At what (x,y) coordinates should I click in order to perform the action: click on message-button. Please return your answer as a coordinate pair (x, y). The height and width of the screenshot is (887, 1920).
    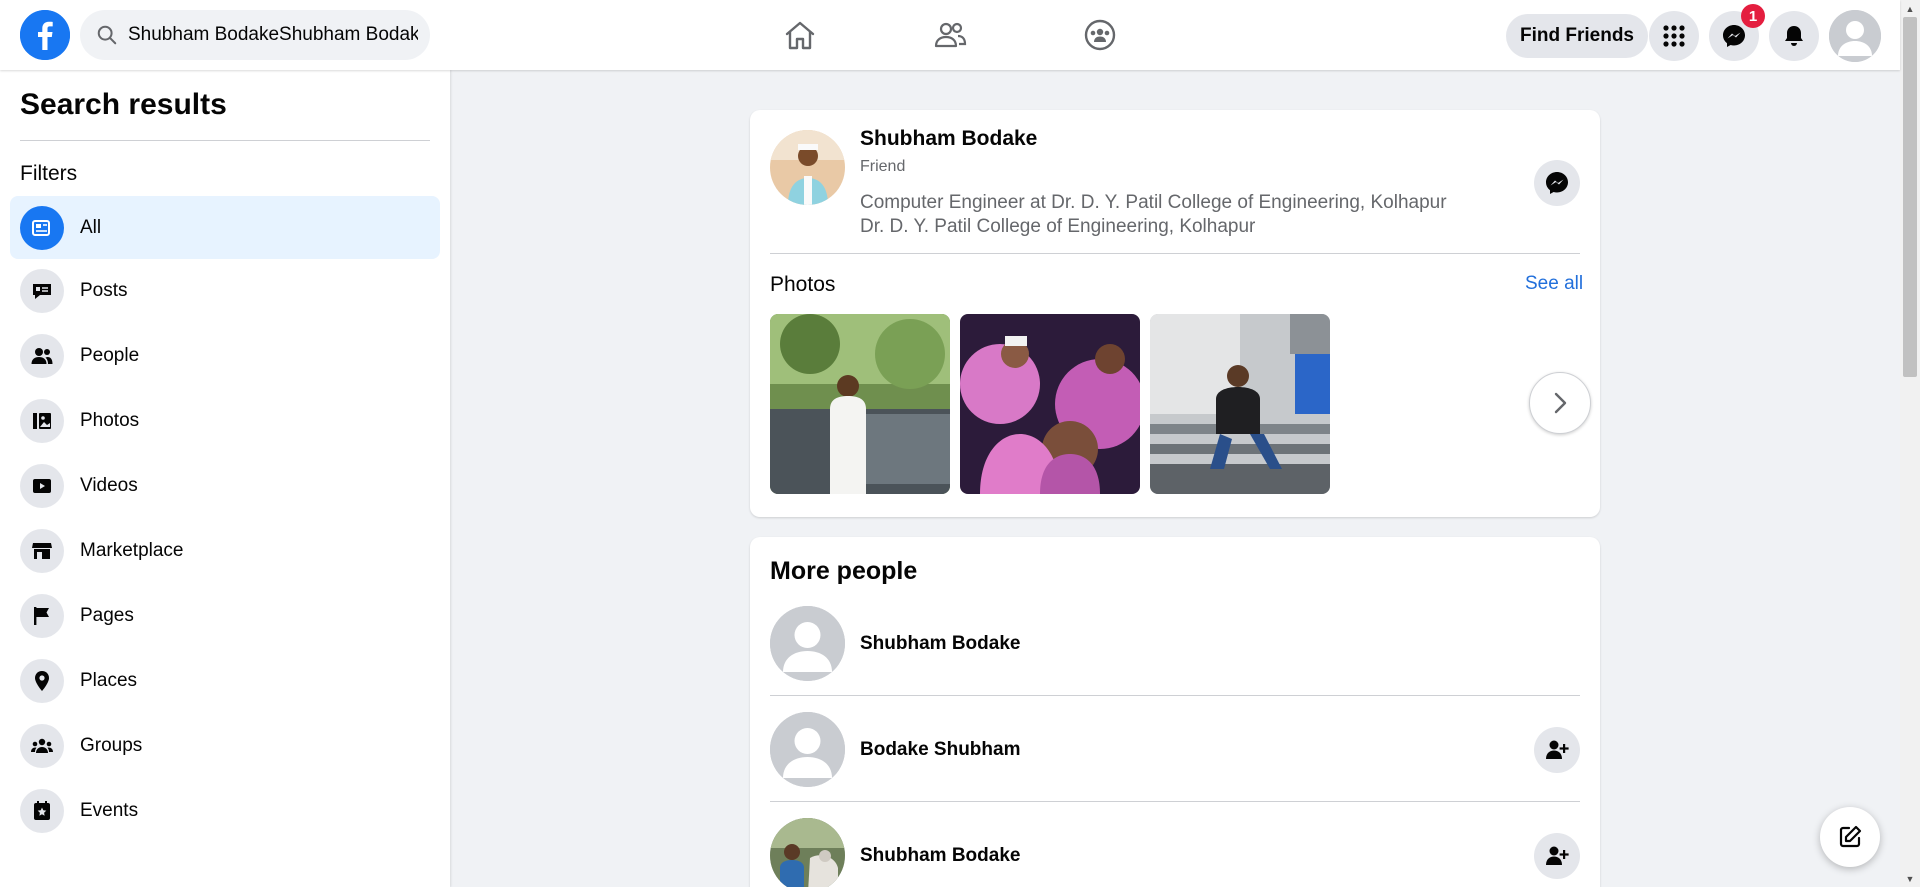
    Looking at the image, I should click on (1557, 183).